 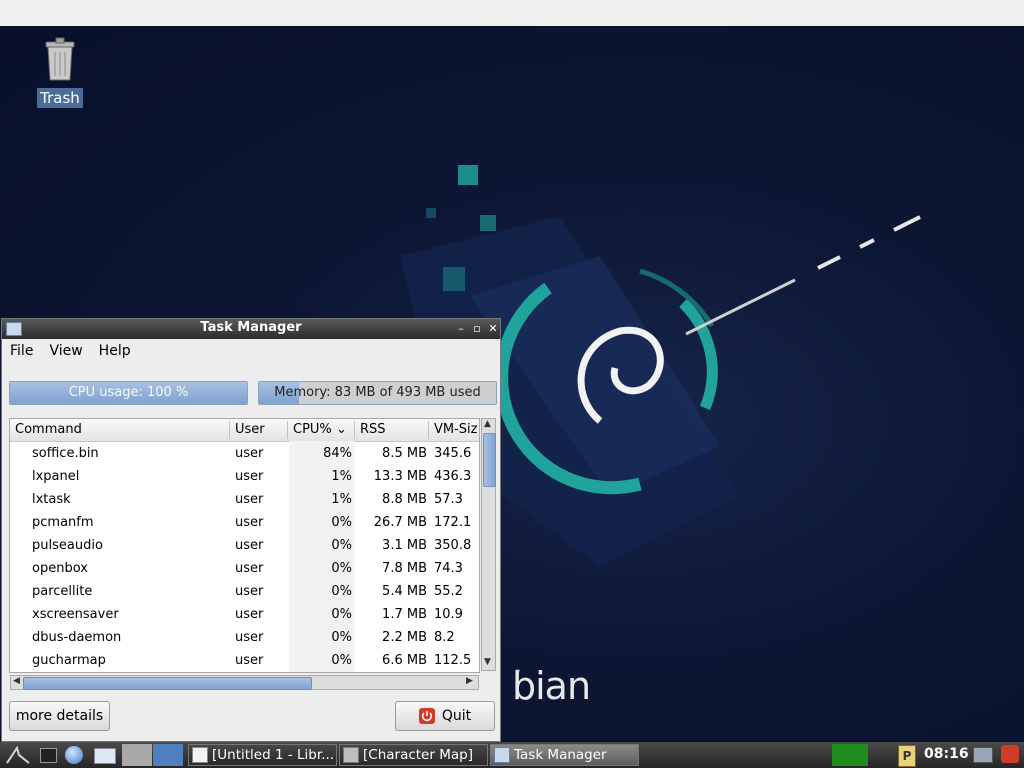 What do you see at coordinates (426, 716) in the screenshot?
I see `power-icon` at bounding box center [426, 716].